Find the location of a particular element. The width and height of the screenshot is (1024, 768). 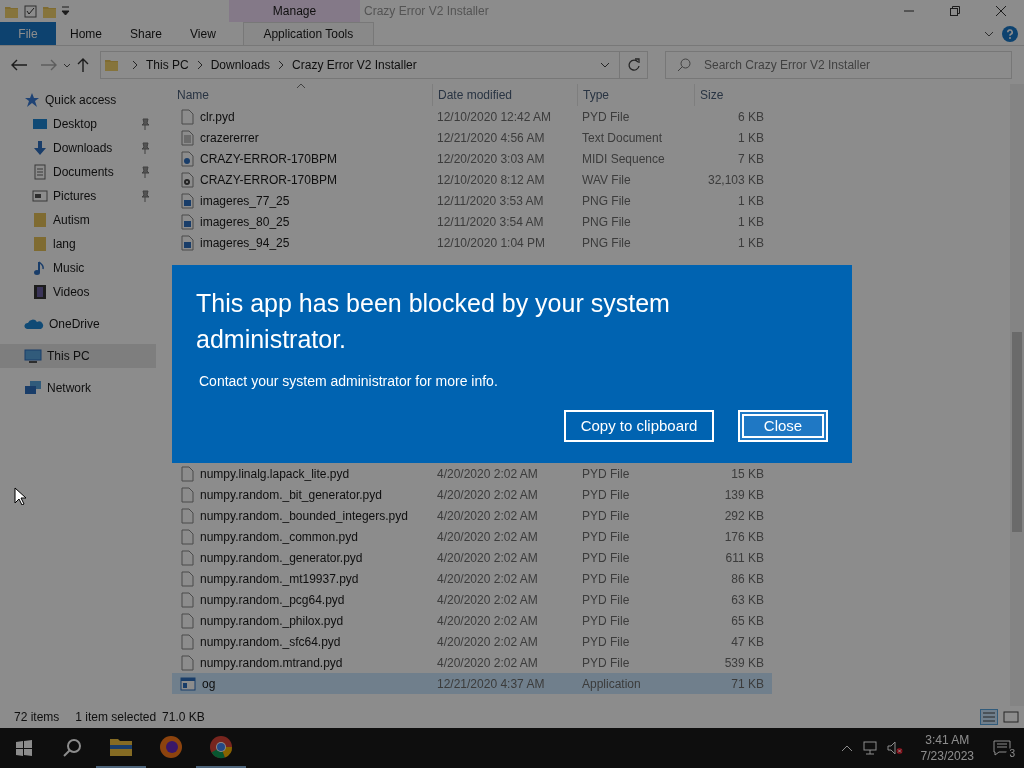

size-cell-text: 611 KB is located at coordinates (744, 558).